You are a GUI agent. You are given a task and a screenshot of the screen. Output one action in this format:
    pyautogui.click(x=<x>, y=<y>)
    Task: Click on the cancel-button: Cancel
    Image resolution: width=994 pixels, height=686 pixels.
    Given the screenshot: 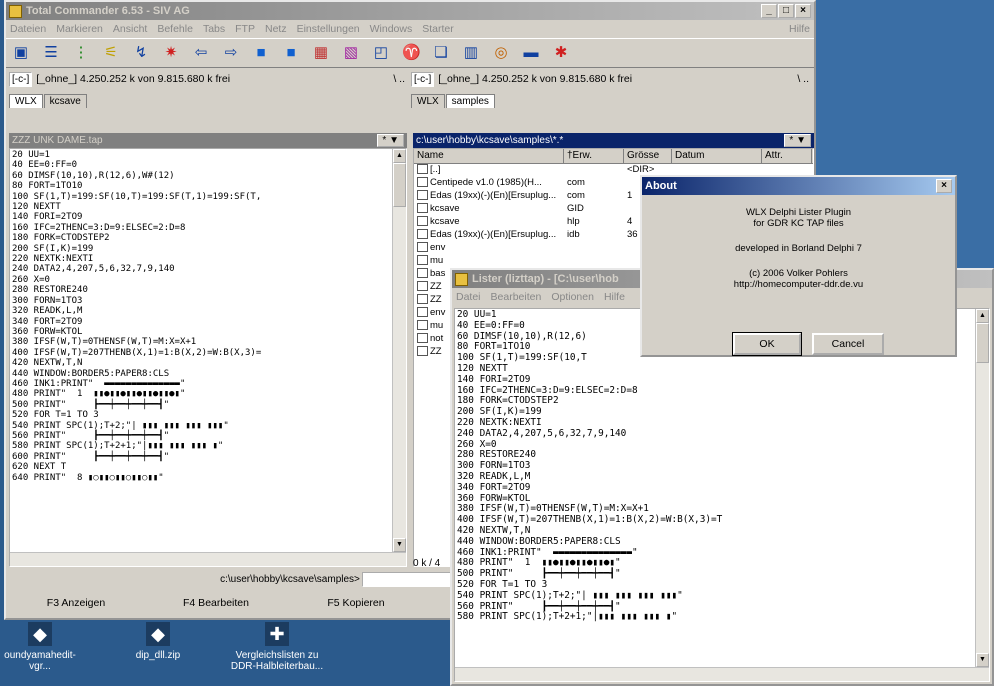 What is the action you would take?
    pyautogui.click(x=848, y=344)
    